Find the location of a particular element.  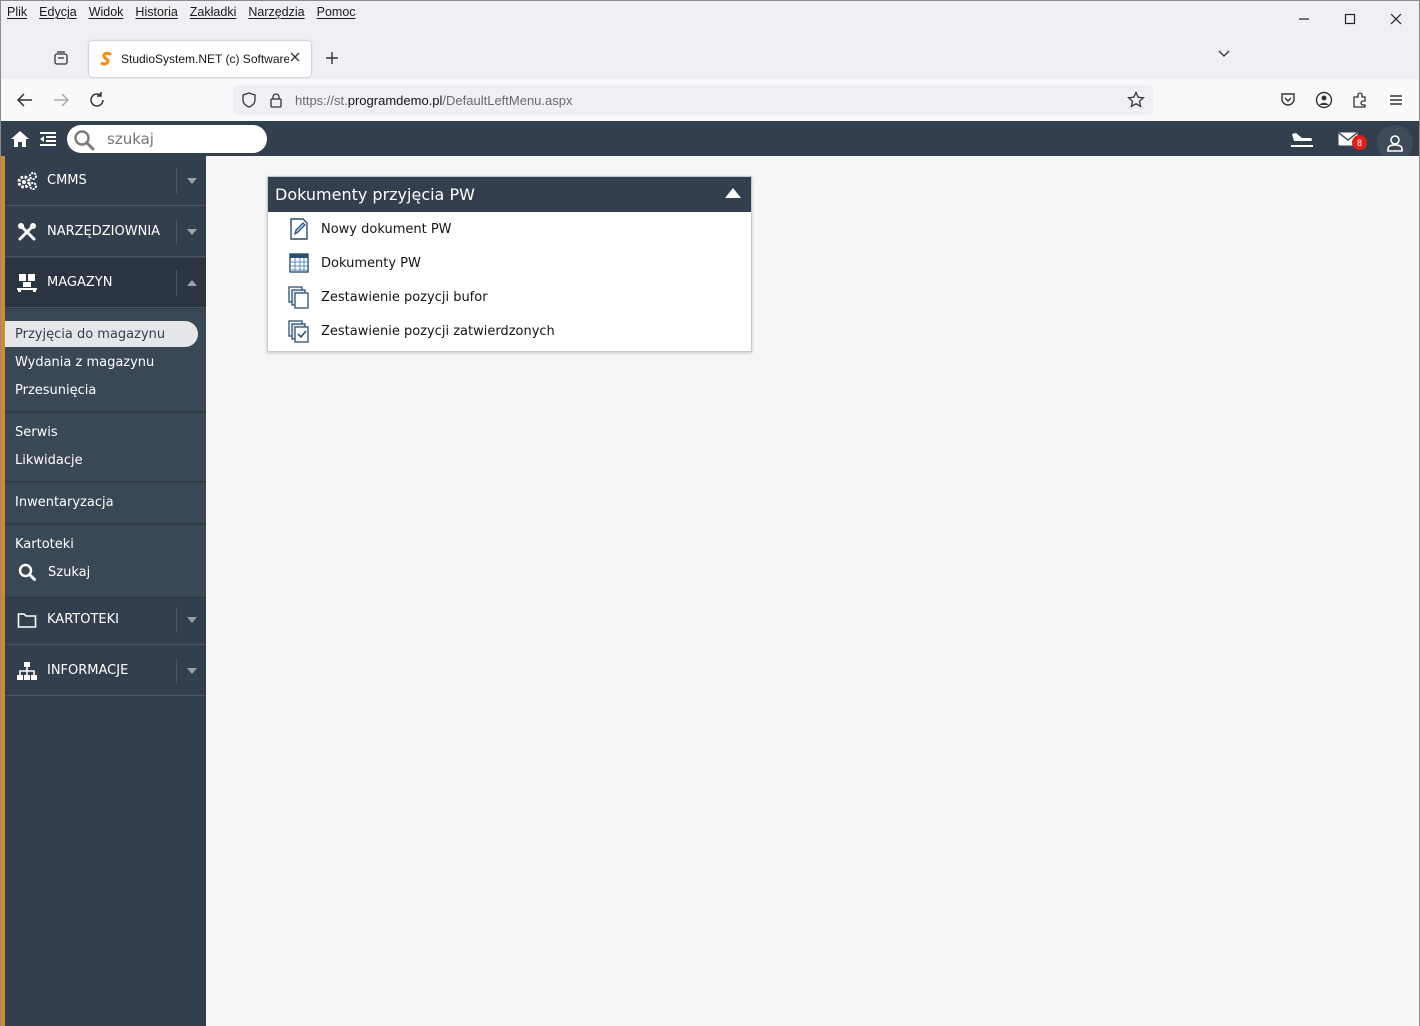

window-controls is located at coordinates (1350, 19).